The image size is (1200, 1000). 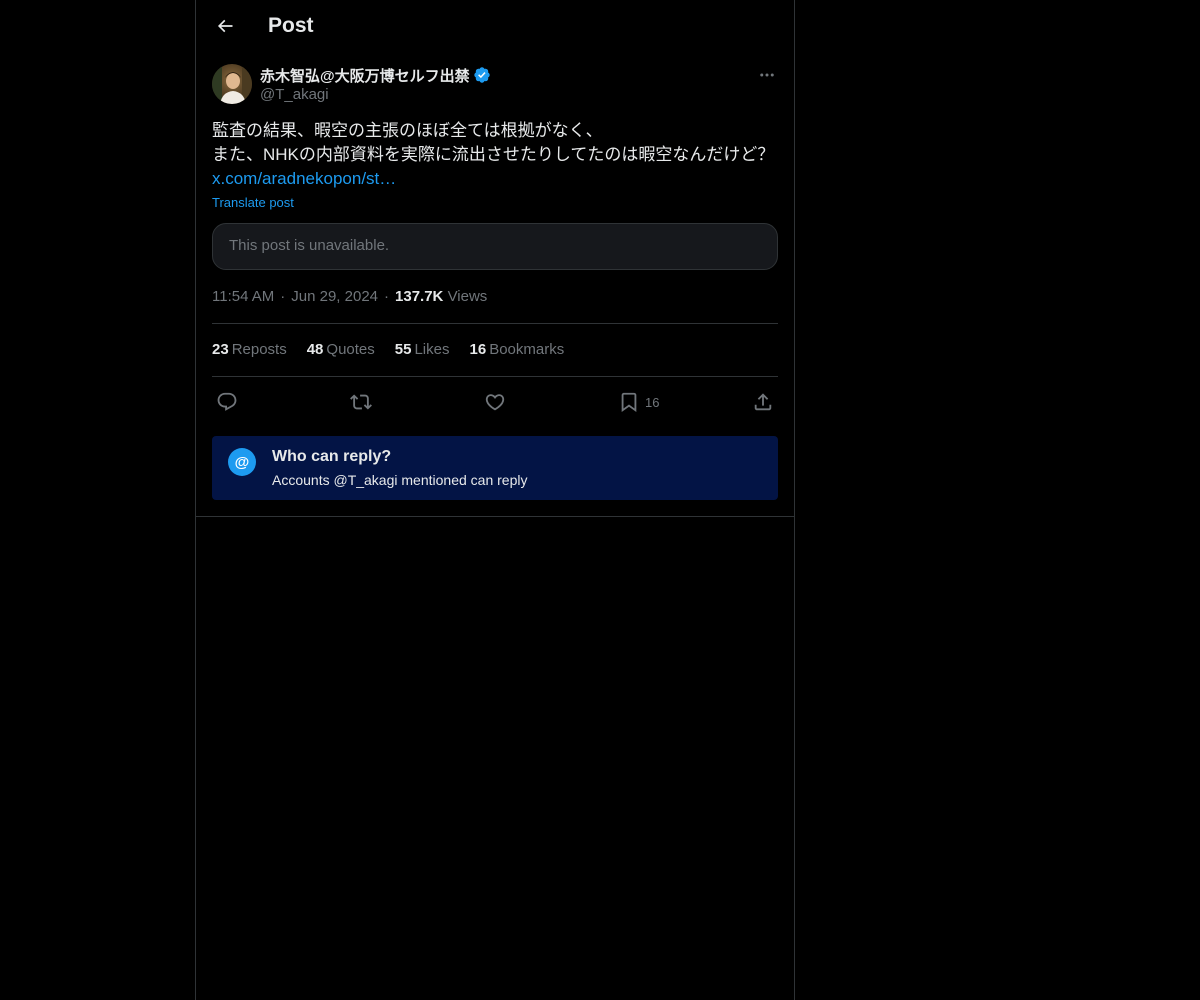 I want to click on share-icon, so click(x=763, y=402).